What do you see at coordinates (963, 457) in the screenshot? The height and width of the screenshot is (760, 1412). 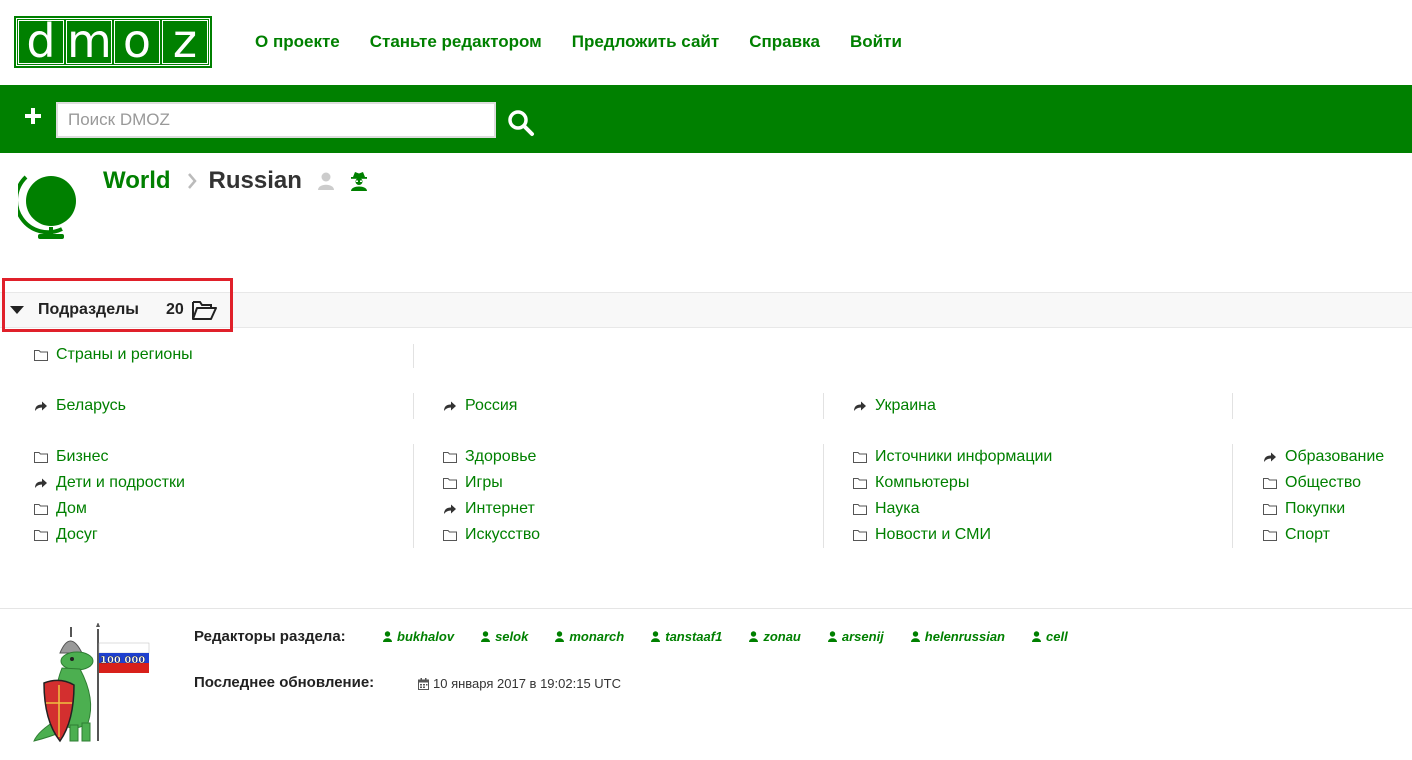 I see `category-link: Источники информации` at bounding box center [963, 457].